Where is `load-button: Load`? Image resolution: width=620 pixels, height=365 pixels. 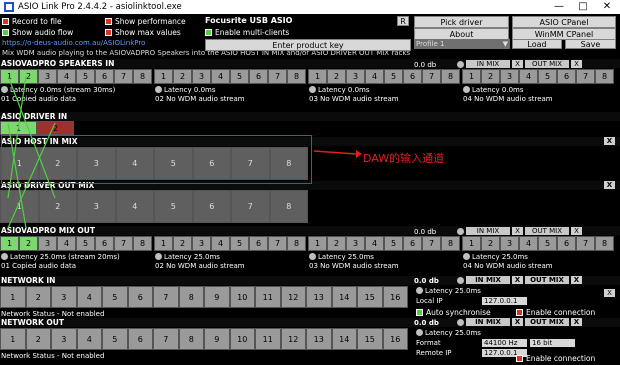 load-button: Load is located at coordinates (537, 44).